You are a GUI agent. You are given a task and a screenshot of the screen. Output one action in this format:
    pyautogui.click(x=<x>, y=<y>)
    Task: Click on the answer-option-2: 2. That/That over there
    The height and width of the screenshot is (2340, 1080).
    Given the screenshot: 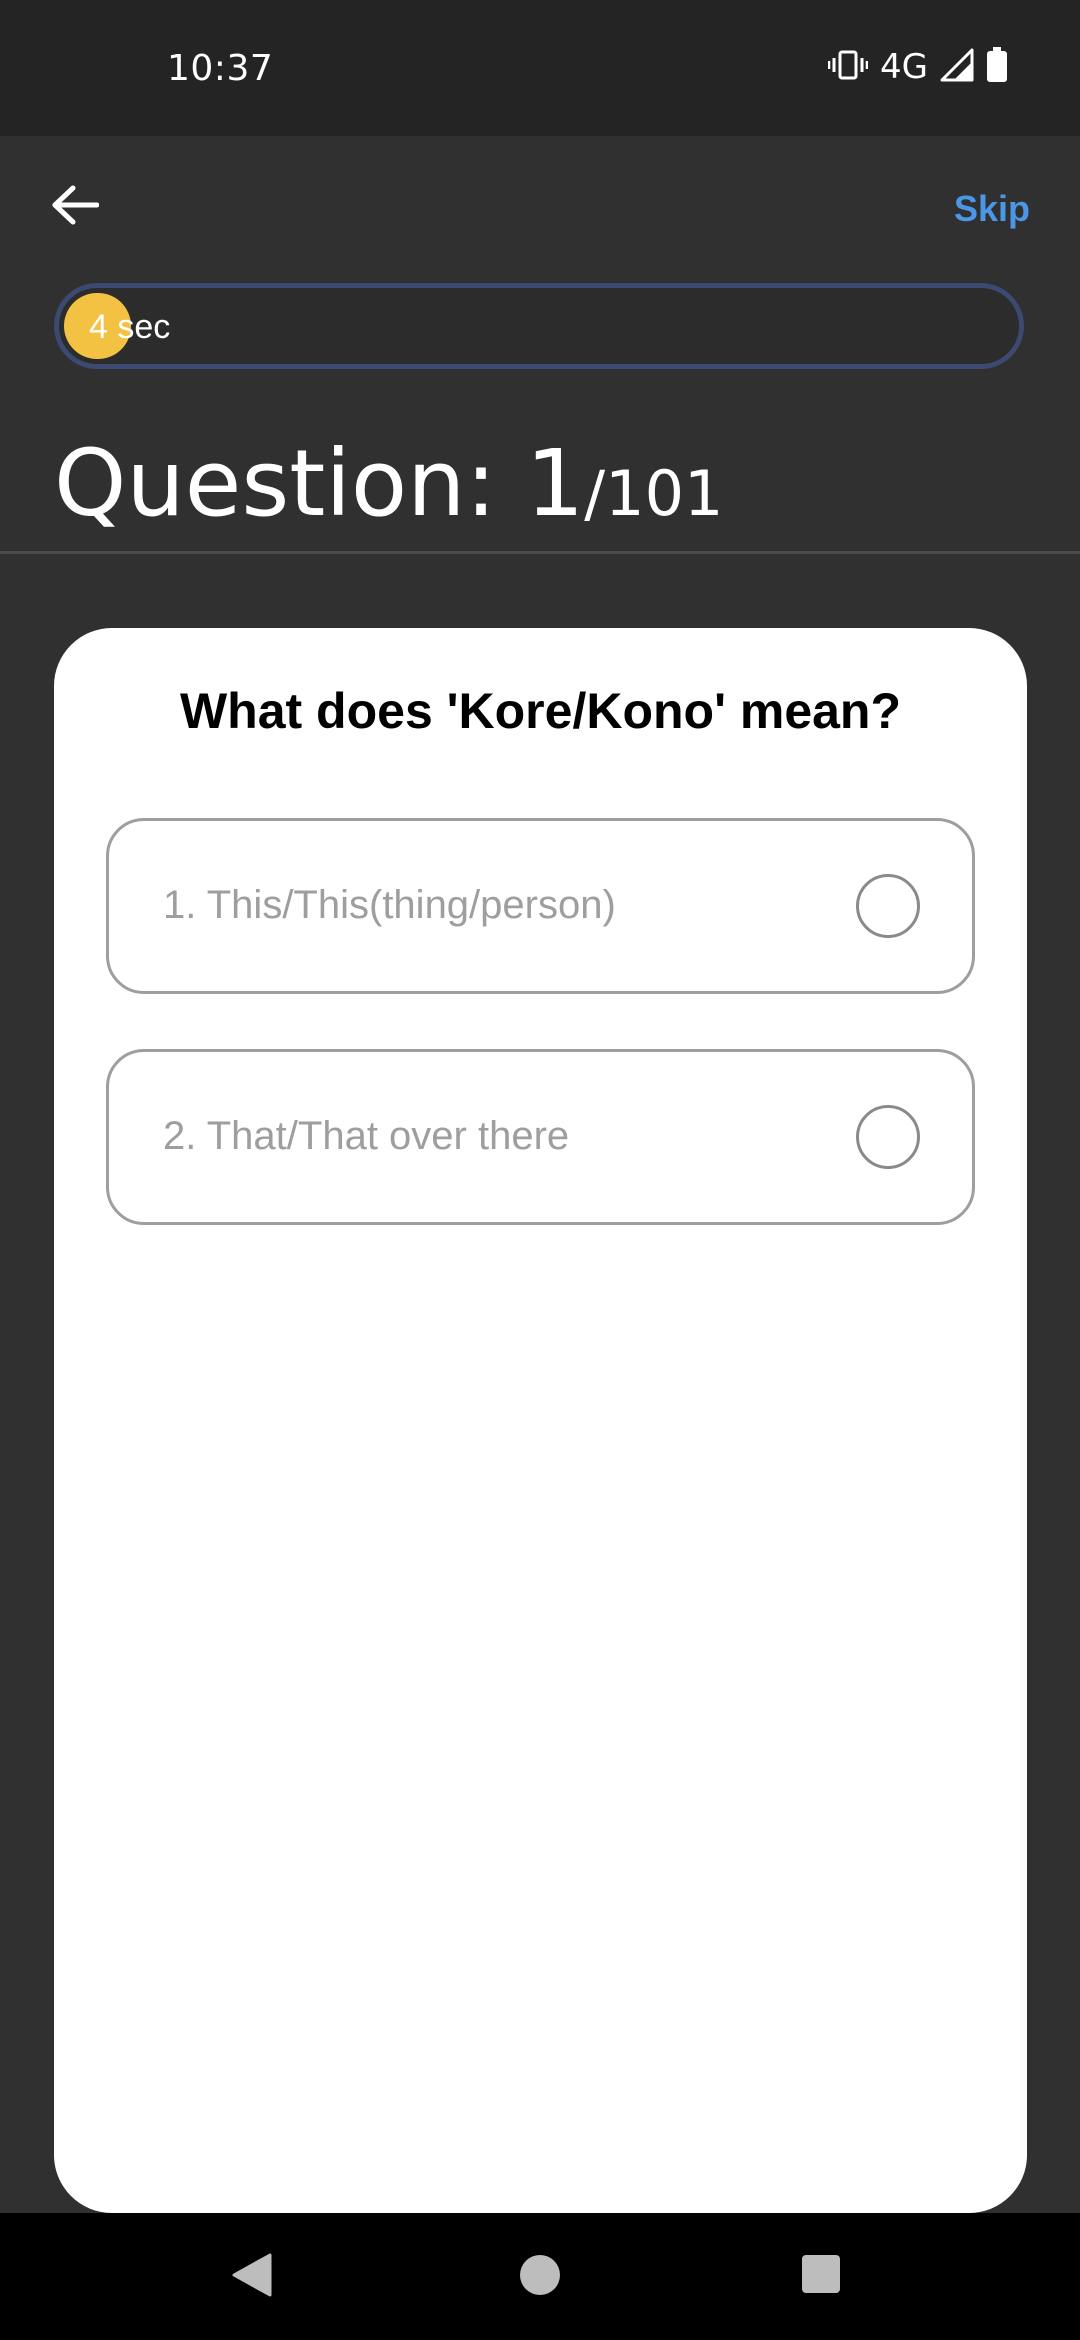 What is the action you would take?
    pyautogui.click(x=540, y=1137)
    